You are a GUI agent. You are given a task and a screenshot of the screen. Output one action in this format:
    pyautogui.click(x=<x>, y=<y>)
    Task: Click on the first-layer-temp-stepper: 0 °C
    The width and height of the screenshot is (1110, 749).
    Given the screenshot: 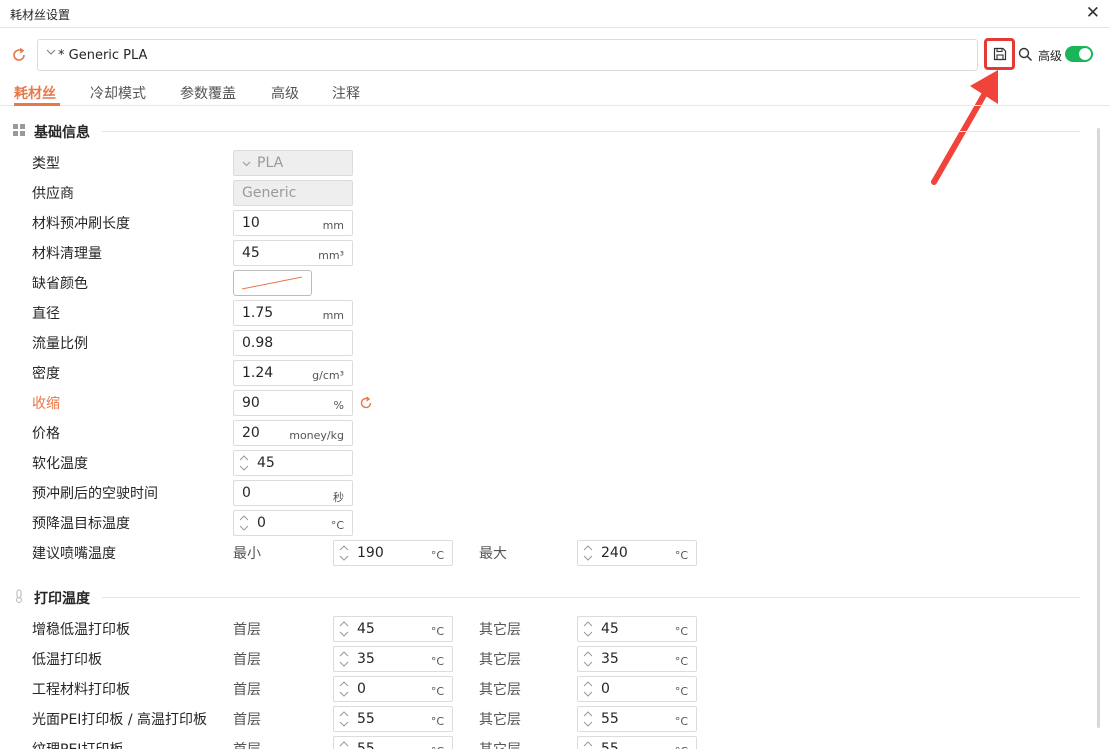 What is the action you would take?
    pyautogui.click(x=393, y=689)
    